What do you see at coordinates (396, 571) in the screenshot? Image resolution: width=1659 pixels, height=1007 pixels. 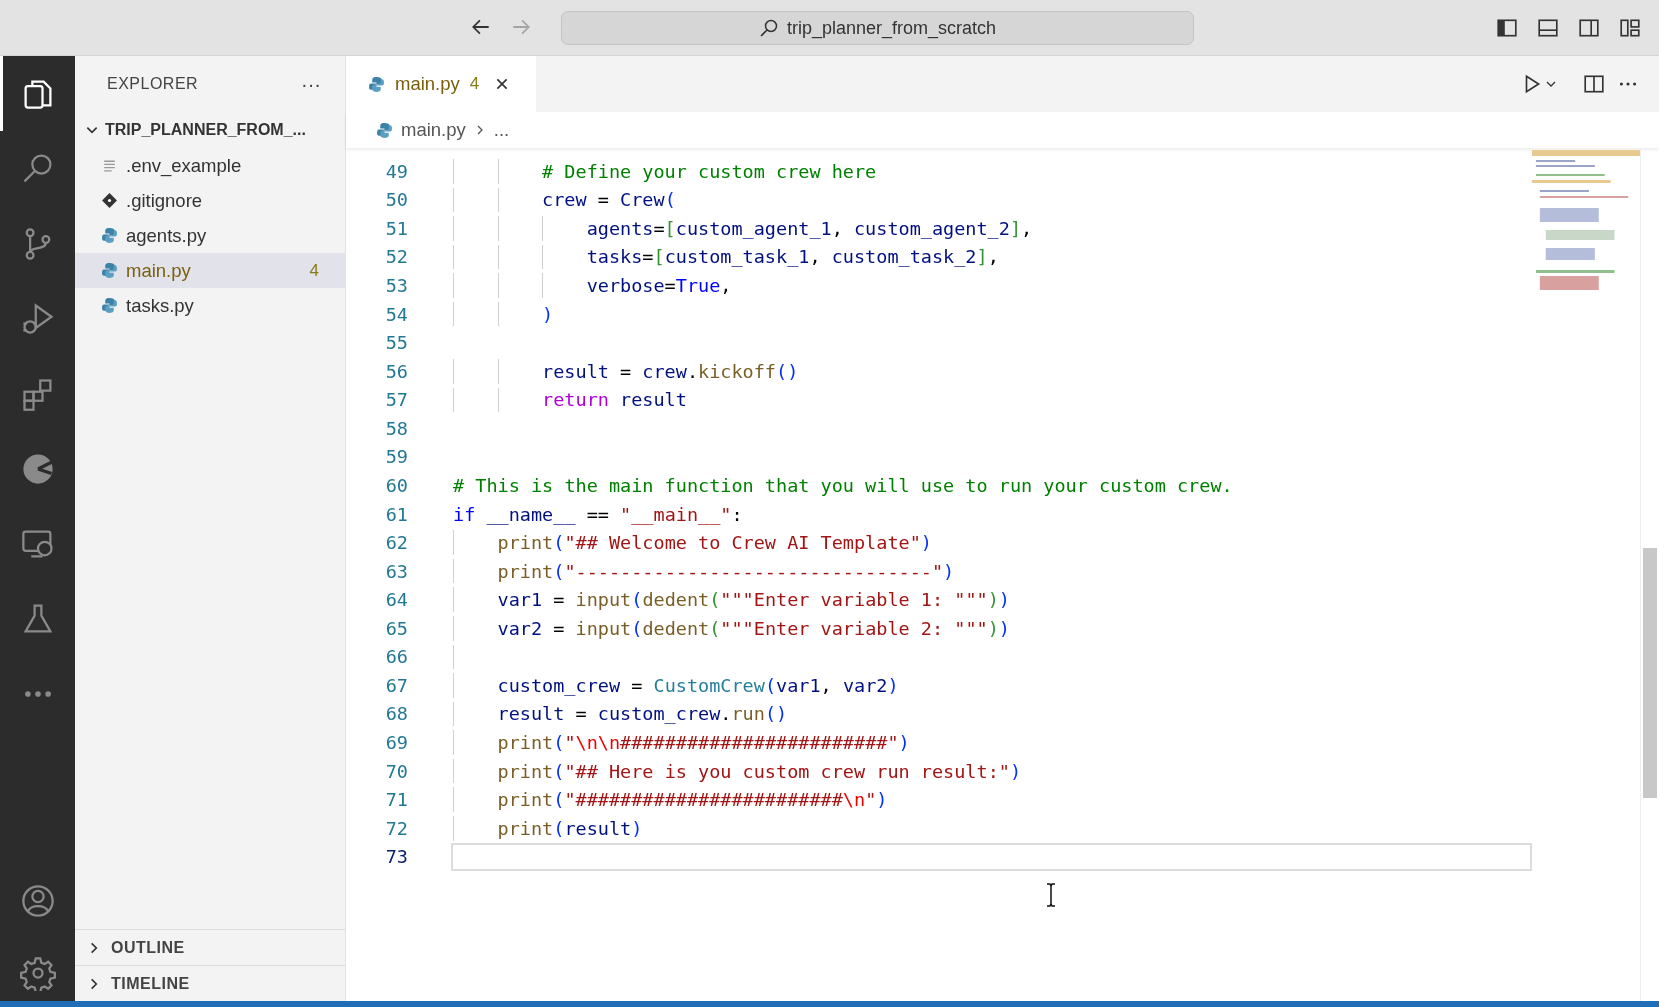 I see `line-number: 63` at bounding box center [396, 571].